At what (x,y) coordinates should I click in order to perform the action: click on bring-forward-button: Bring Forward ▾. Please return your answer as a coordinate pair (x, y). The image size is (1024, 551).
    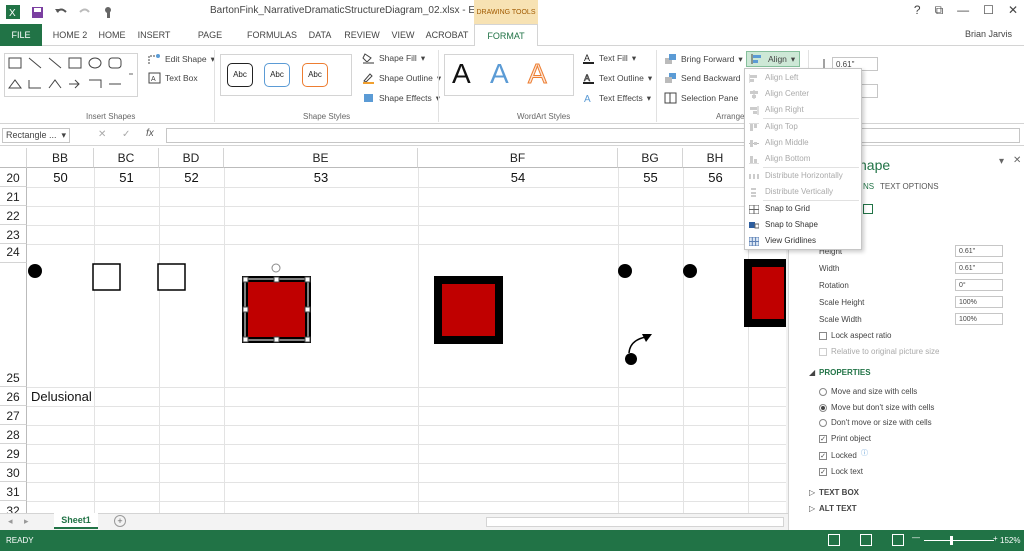
    Looking at the image, I should click on (703, 59).